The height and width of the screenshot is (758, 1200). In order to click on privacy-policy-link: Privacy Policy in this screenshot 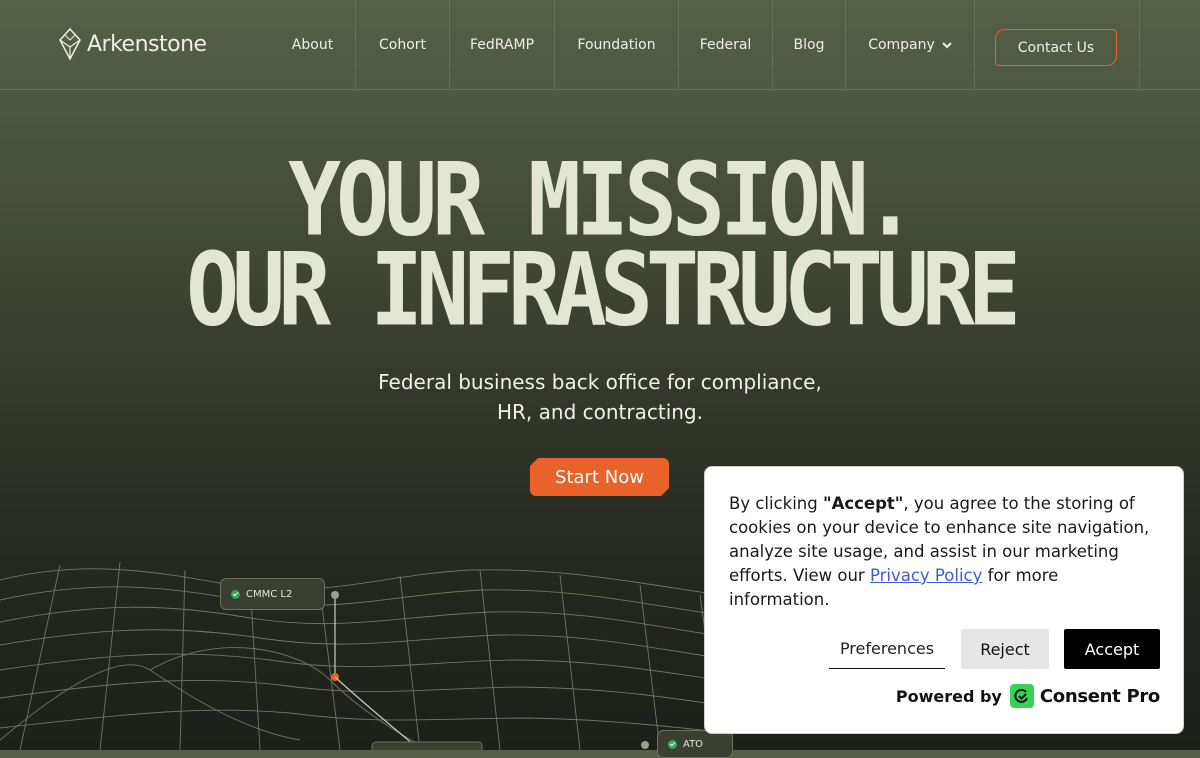, I will do `click(926, 575)`.